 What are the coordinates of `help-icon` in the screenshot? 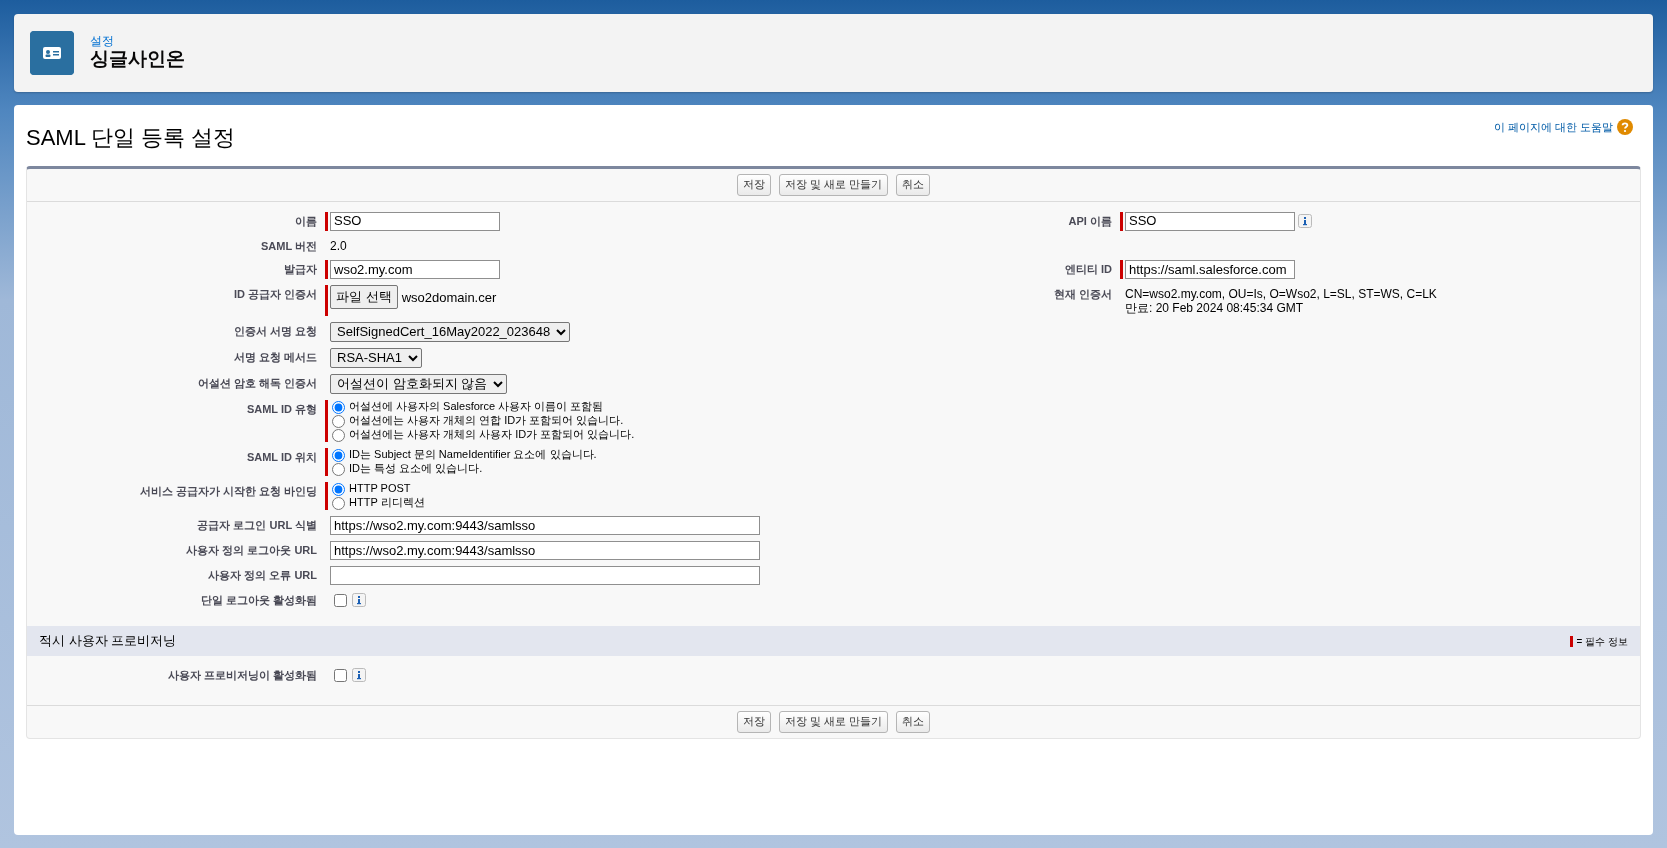 It's located at (1625, 127).